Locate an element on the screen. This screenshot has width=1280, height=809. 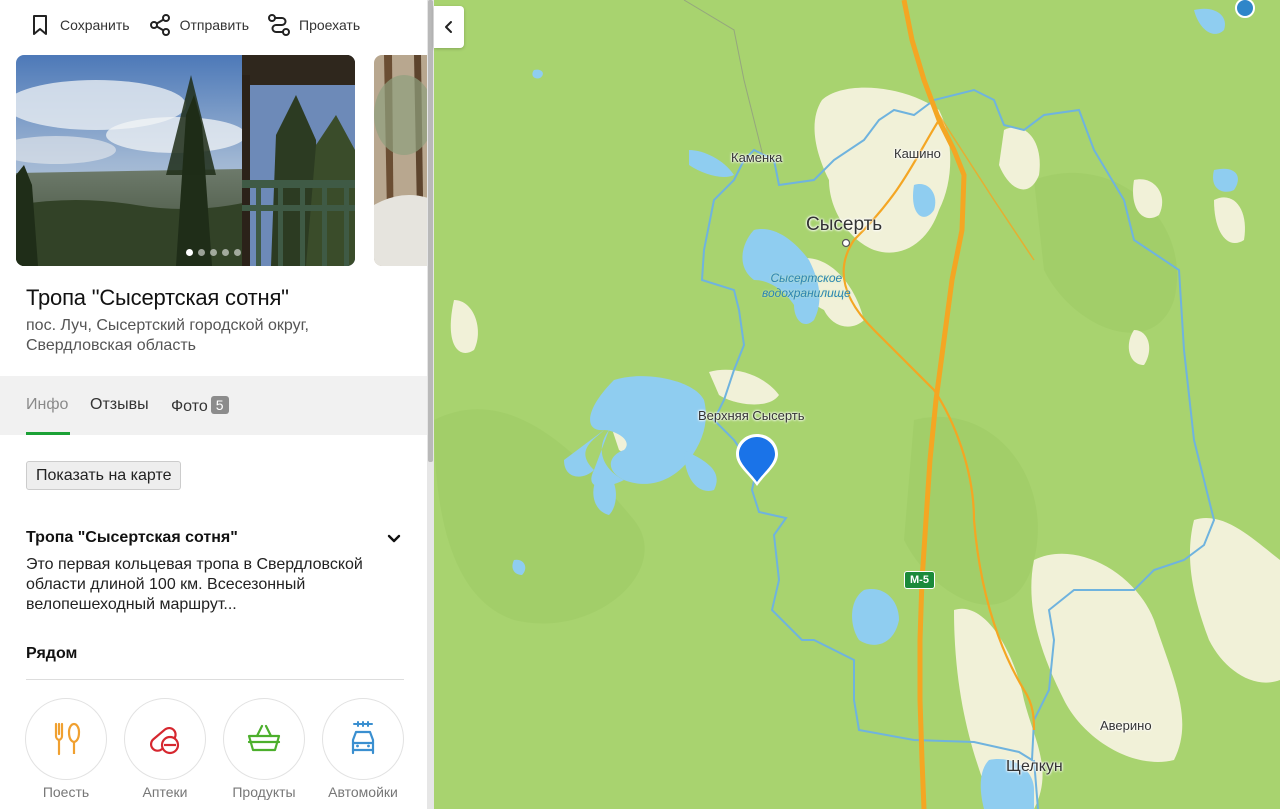
tab-info: Инфо is located at coordinates (47, 405).